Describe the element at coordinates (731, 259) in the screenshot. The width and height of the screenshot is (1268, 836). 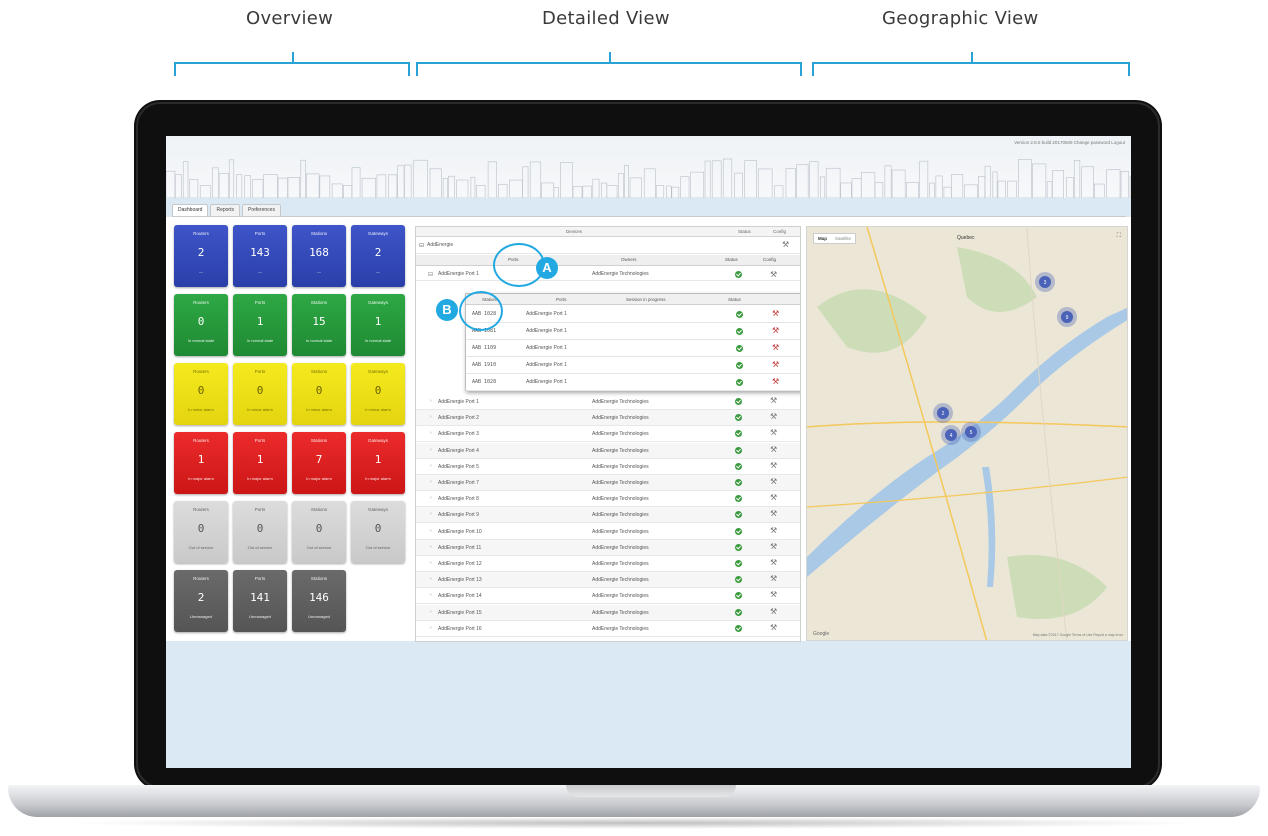
I see `col-header-status: Status` at that location.